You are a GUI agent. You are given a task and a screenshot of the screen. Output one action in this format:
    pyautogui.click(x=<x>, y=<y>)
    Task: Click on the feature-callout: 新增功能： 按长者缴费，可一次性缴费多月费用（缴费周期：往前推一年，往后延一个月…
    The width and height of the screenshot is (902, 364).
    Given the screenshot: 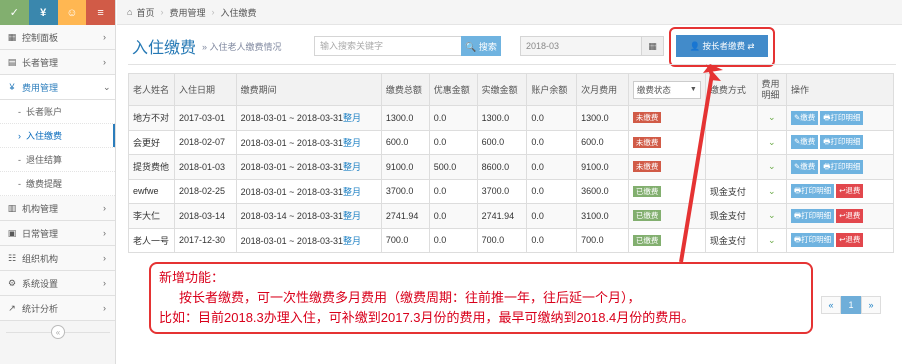 What is the action you would take?
    pyautogui.click(x=481, y=298)
    